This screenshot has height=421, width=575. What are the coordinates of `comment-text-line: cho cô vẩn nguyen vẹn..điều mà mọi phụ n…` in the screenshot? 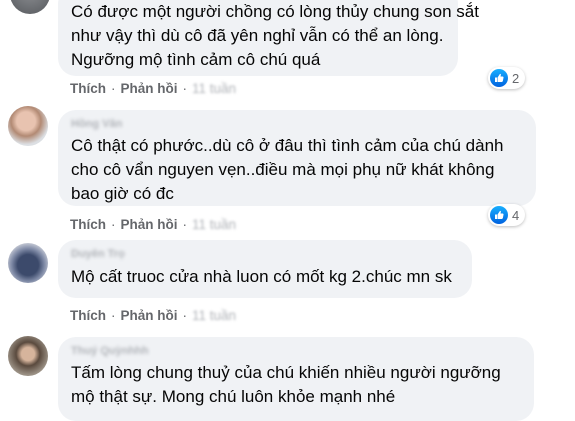 It's located at (283, 169).